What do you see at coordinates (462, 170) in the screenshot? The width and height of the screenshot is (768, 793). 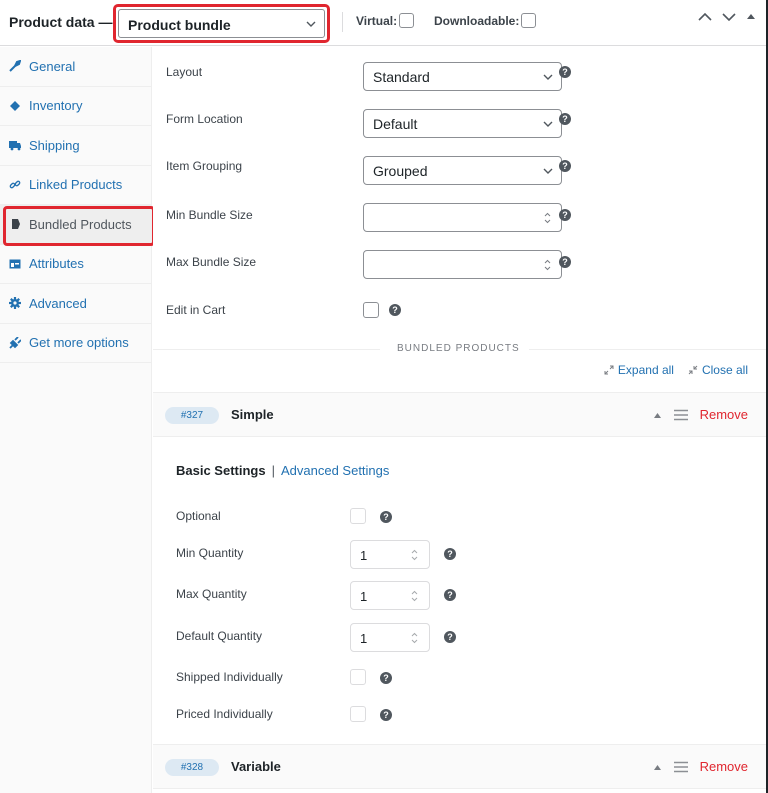 I see `item-grouping-select: Grouped` at bounding box center [462, 170].